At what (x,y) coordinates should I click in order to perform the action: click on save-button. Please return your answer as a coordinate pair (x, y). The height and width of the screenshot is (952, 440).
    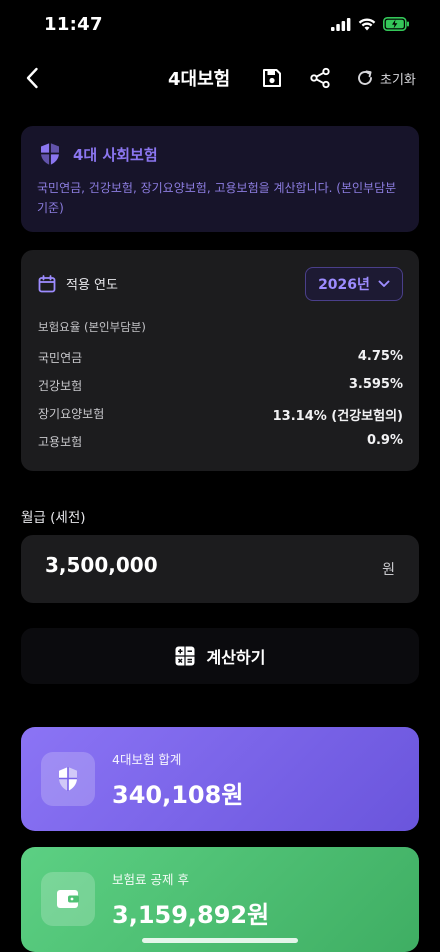
    Looking at the image, I should click on (272, 78).